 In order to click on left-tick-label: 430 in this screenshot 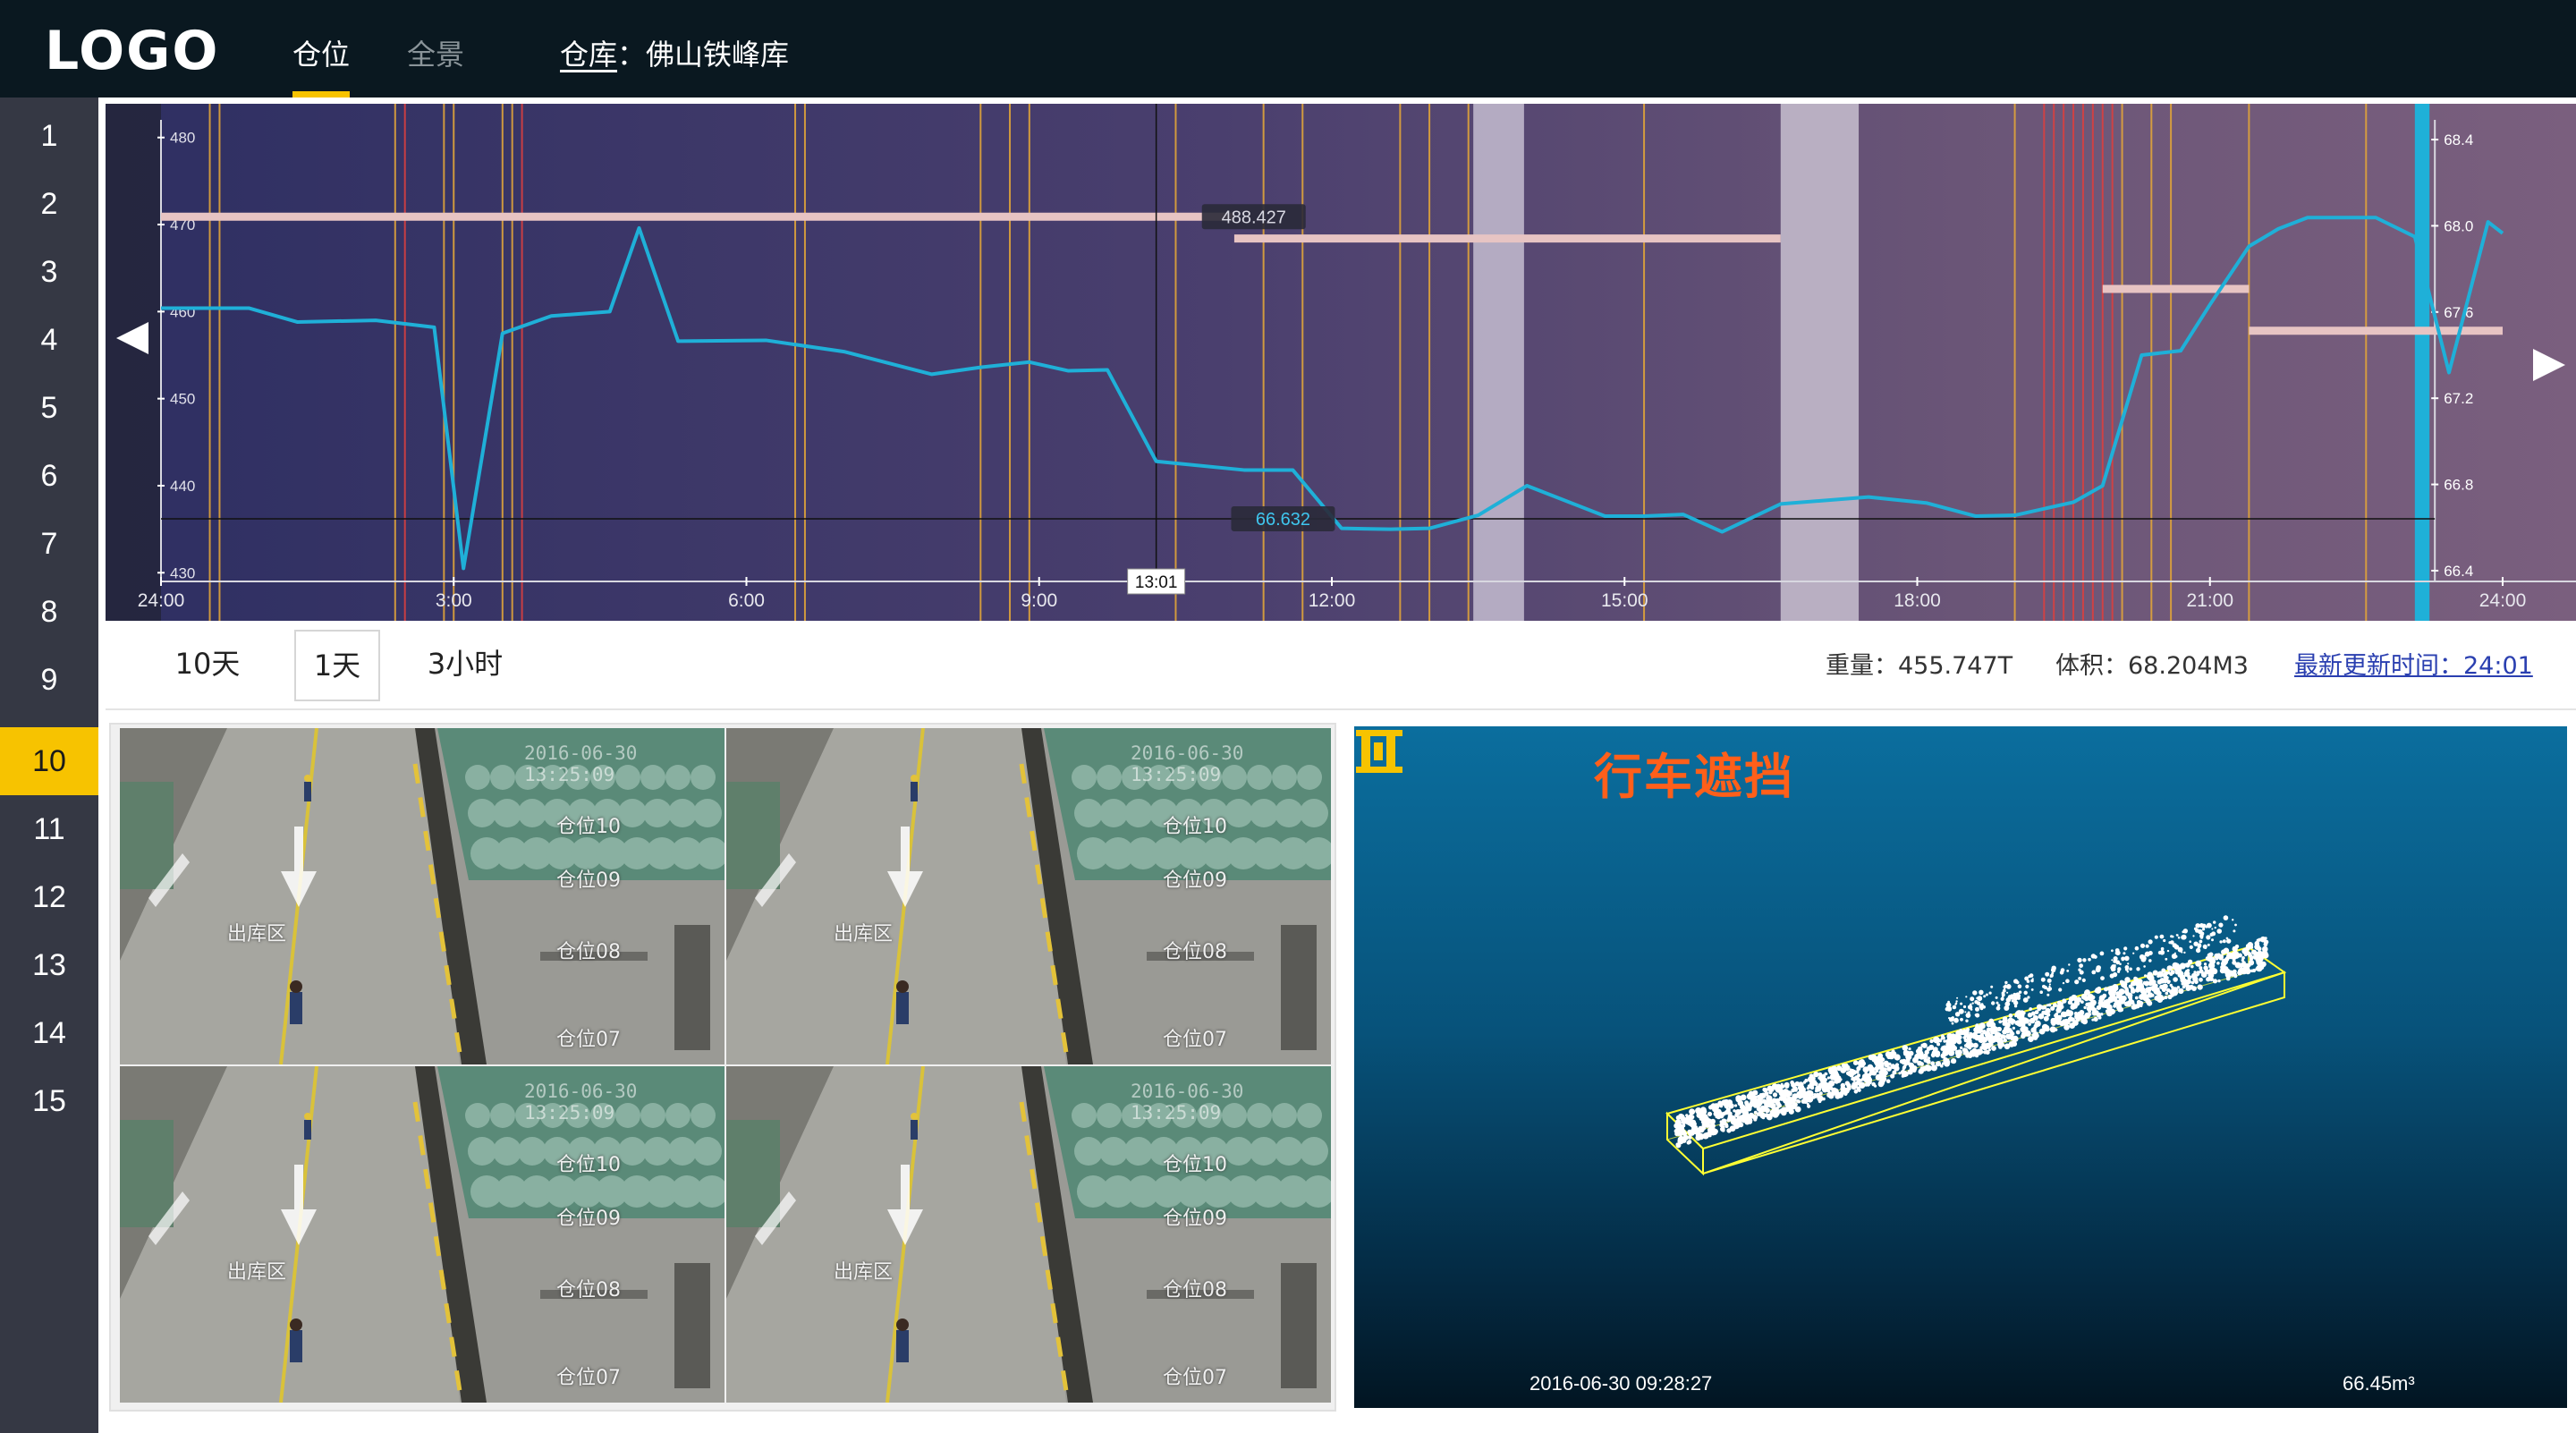, I will do `click(182, 572)`.